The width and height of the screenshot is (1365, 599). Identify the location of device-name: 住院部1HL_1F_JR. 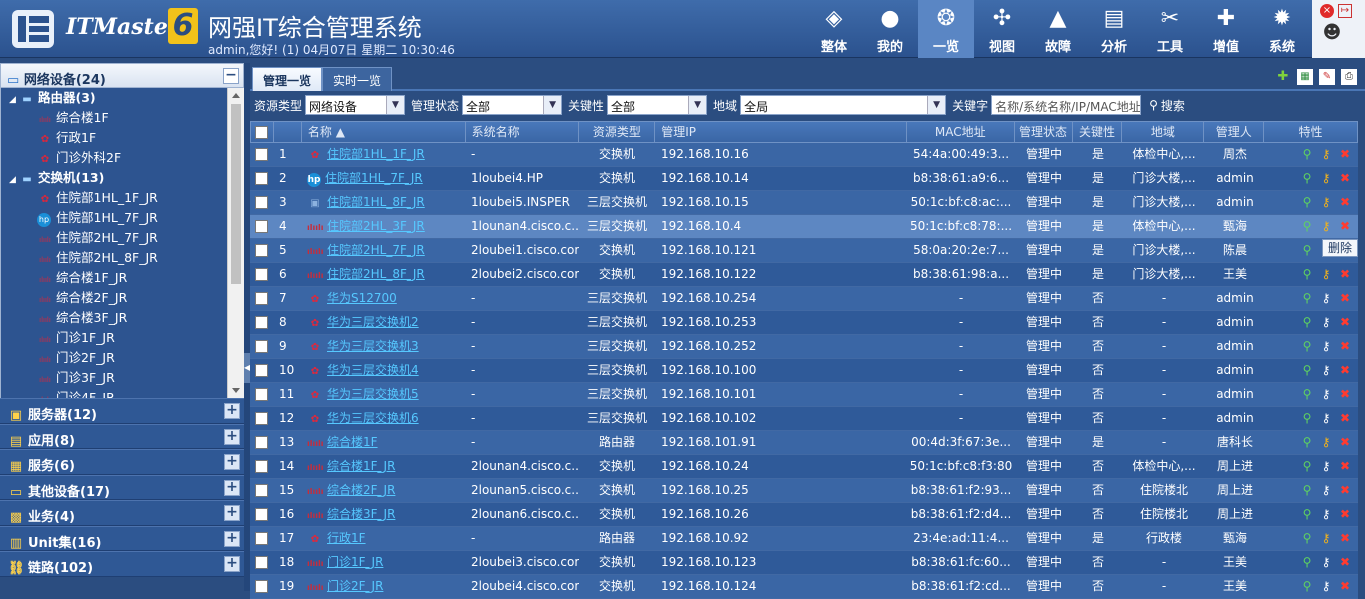
(376, 154).